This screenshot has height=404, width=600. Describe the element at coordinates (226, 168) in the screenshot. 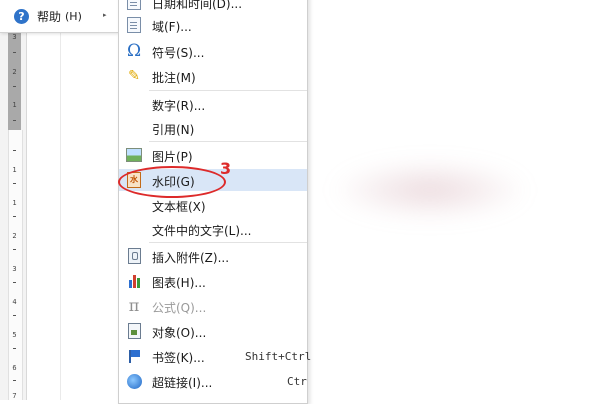

I see `annotation-step-number: 3` at that location.